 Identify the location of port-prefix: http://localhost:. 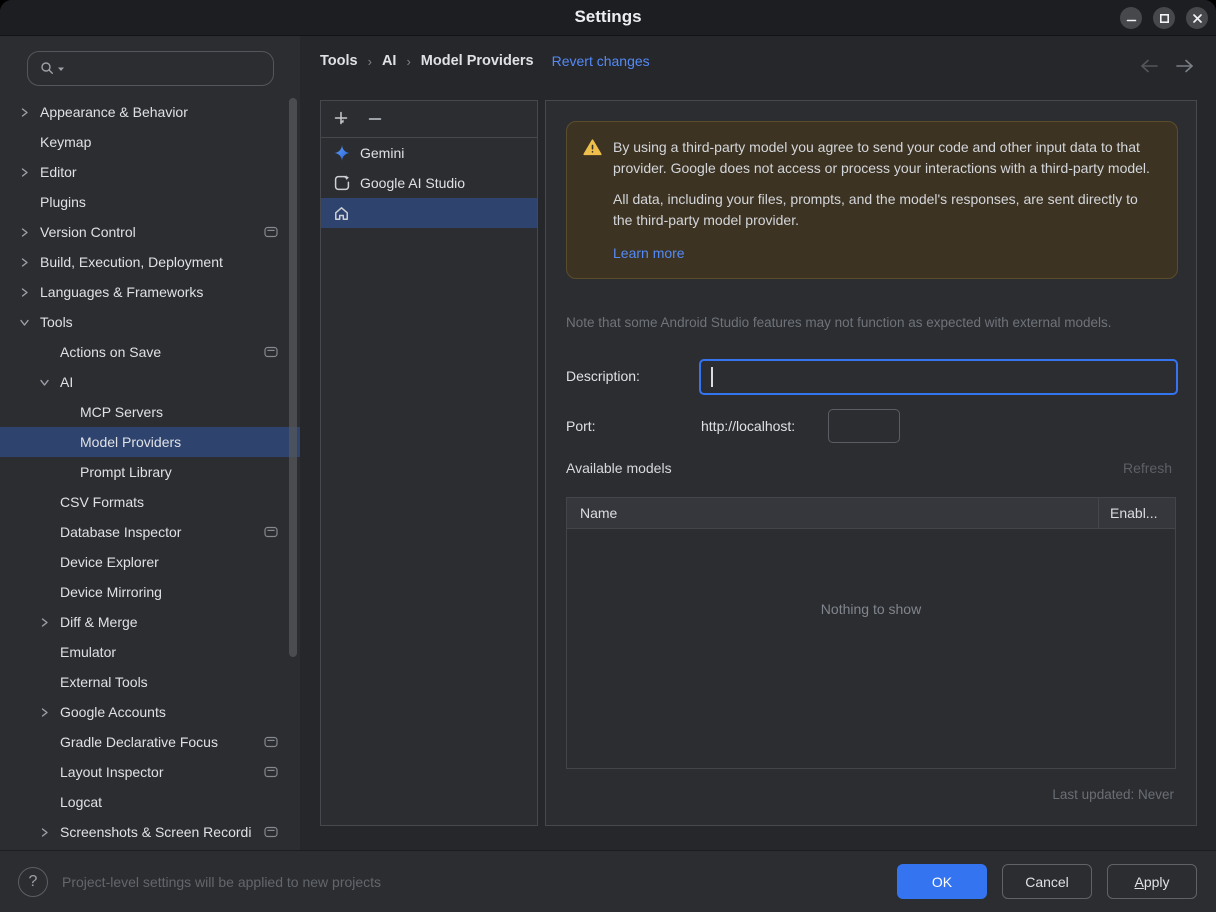
(748, 426).